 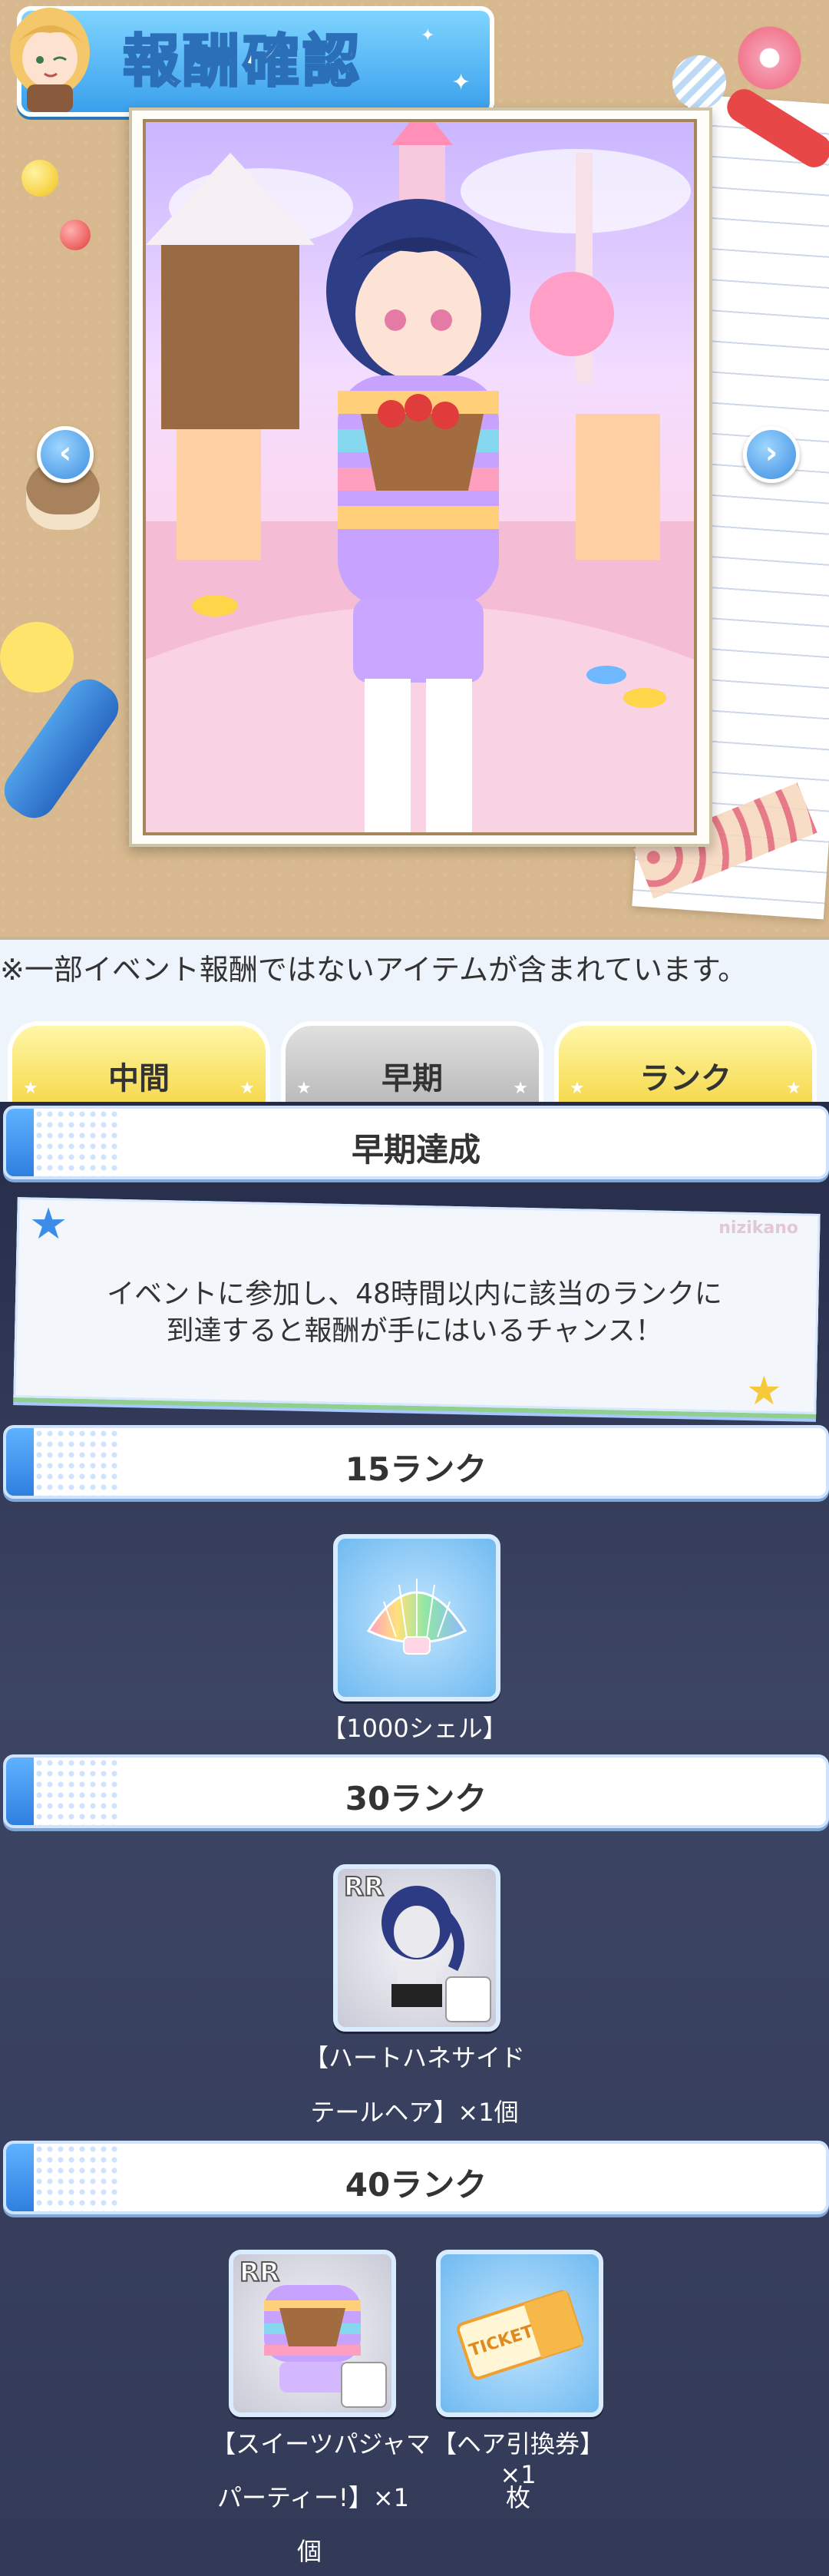 I want to click on reward-item-label: テールヘア】×1個, so click(x=414, y=2112).